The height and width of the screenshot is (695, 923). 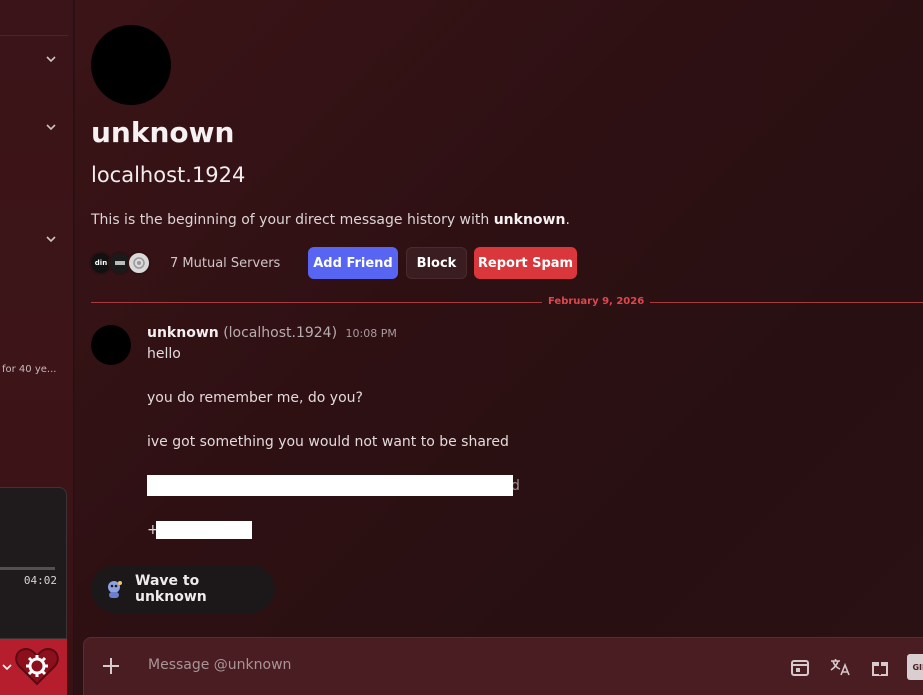 I want to click on calendar-icon, so click(x=800, y=667).